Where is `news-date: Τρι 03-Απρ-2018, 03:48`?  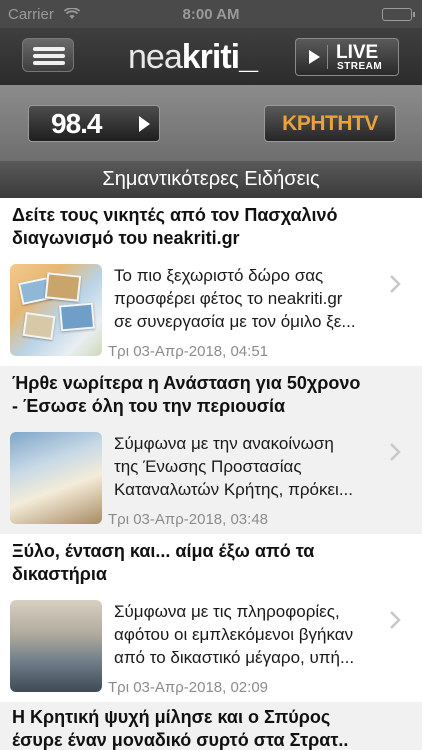
news-date: Τρι 03-Απρ-2018, 03:48 is located at coordinates (188, 519).